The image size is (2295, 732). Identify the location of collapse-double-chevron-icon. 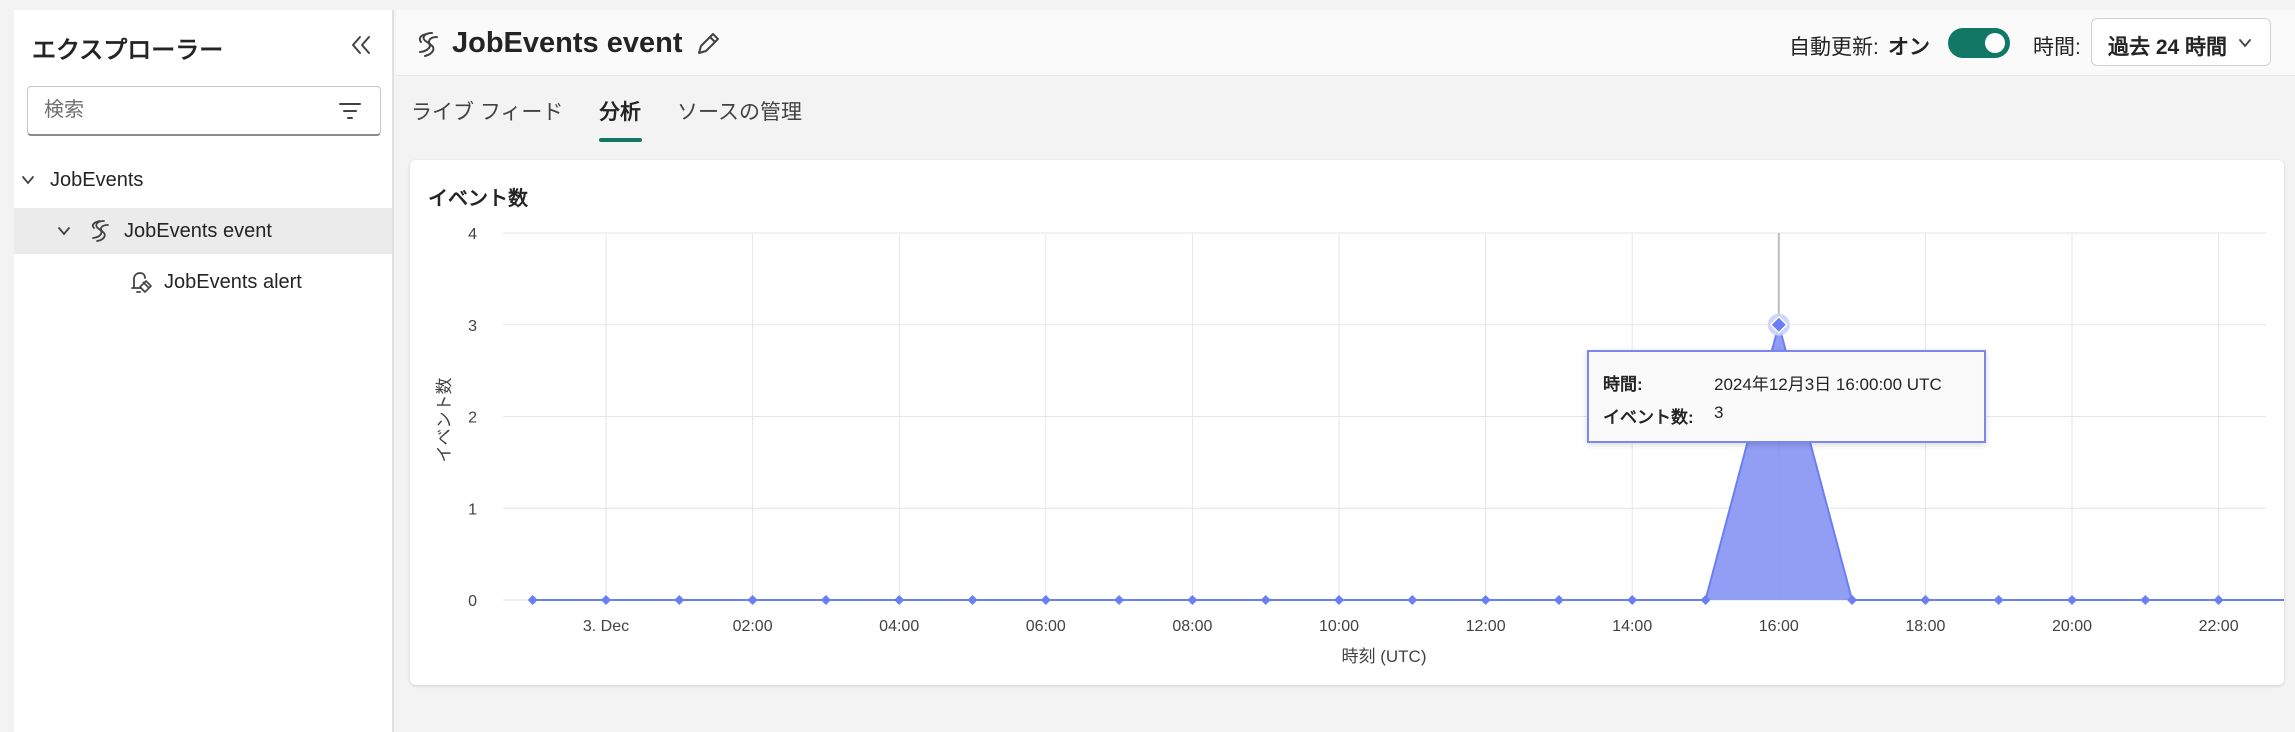
(361, 45).